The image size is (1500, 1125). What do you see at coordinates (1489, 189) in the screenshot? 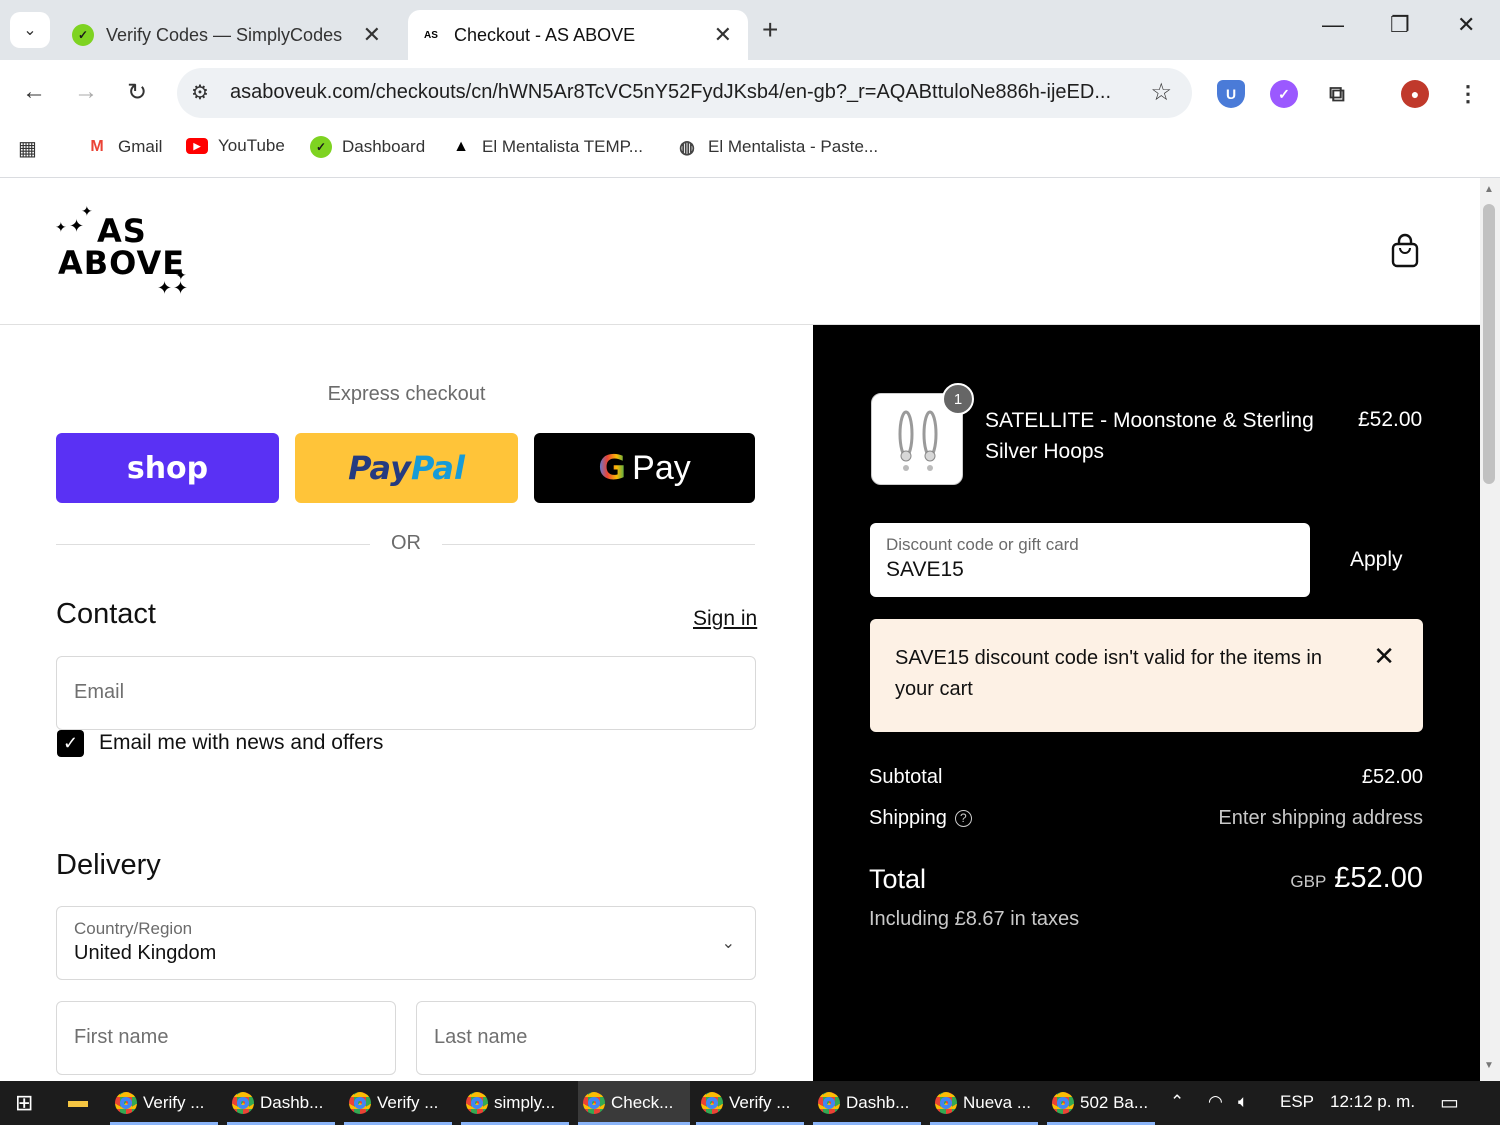
I see `scroll-up-icon: ▲` at bounding box center [1489, 189].